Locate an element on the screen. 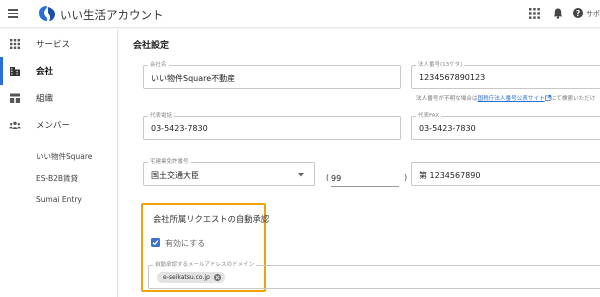 This screenshot has width=600, height=297. fax-field: 代表FAX 03-5423-7830 is located at coordinates (505, 126).